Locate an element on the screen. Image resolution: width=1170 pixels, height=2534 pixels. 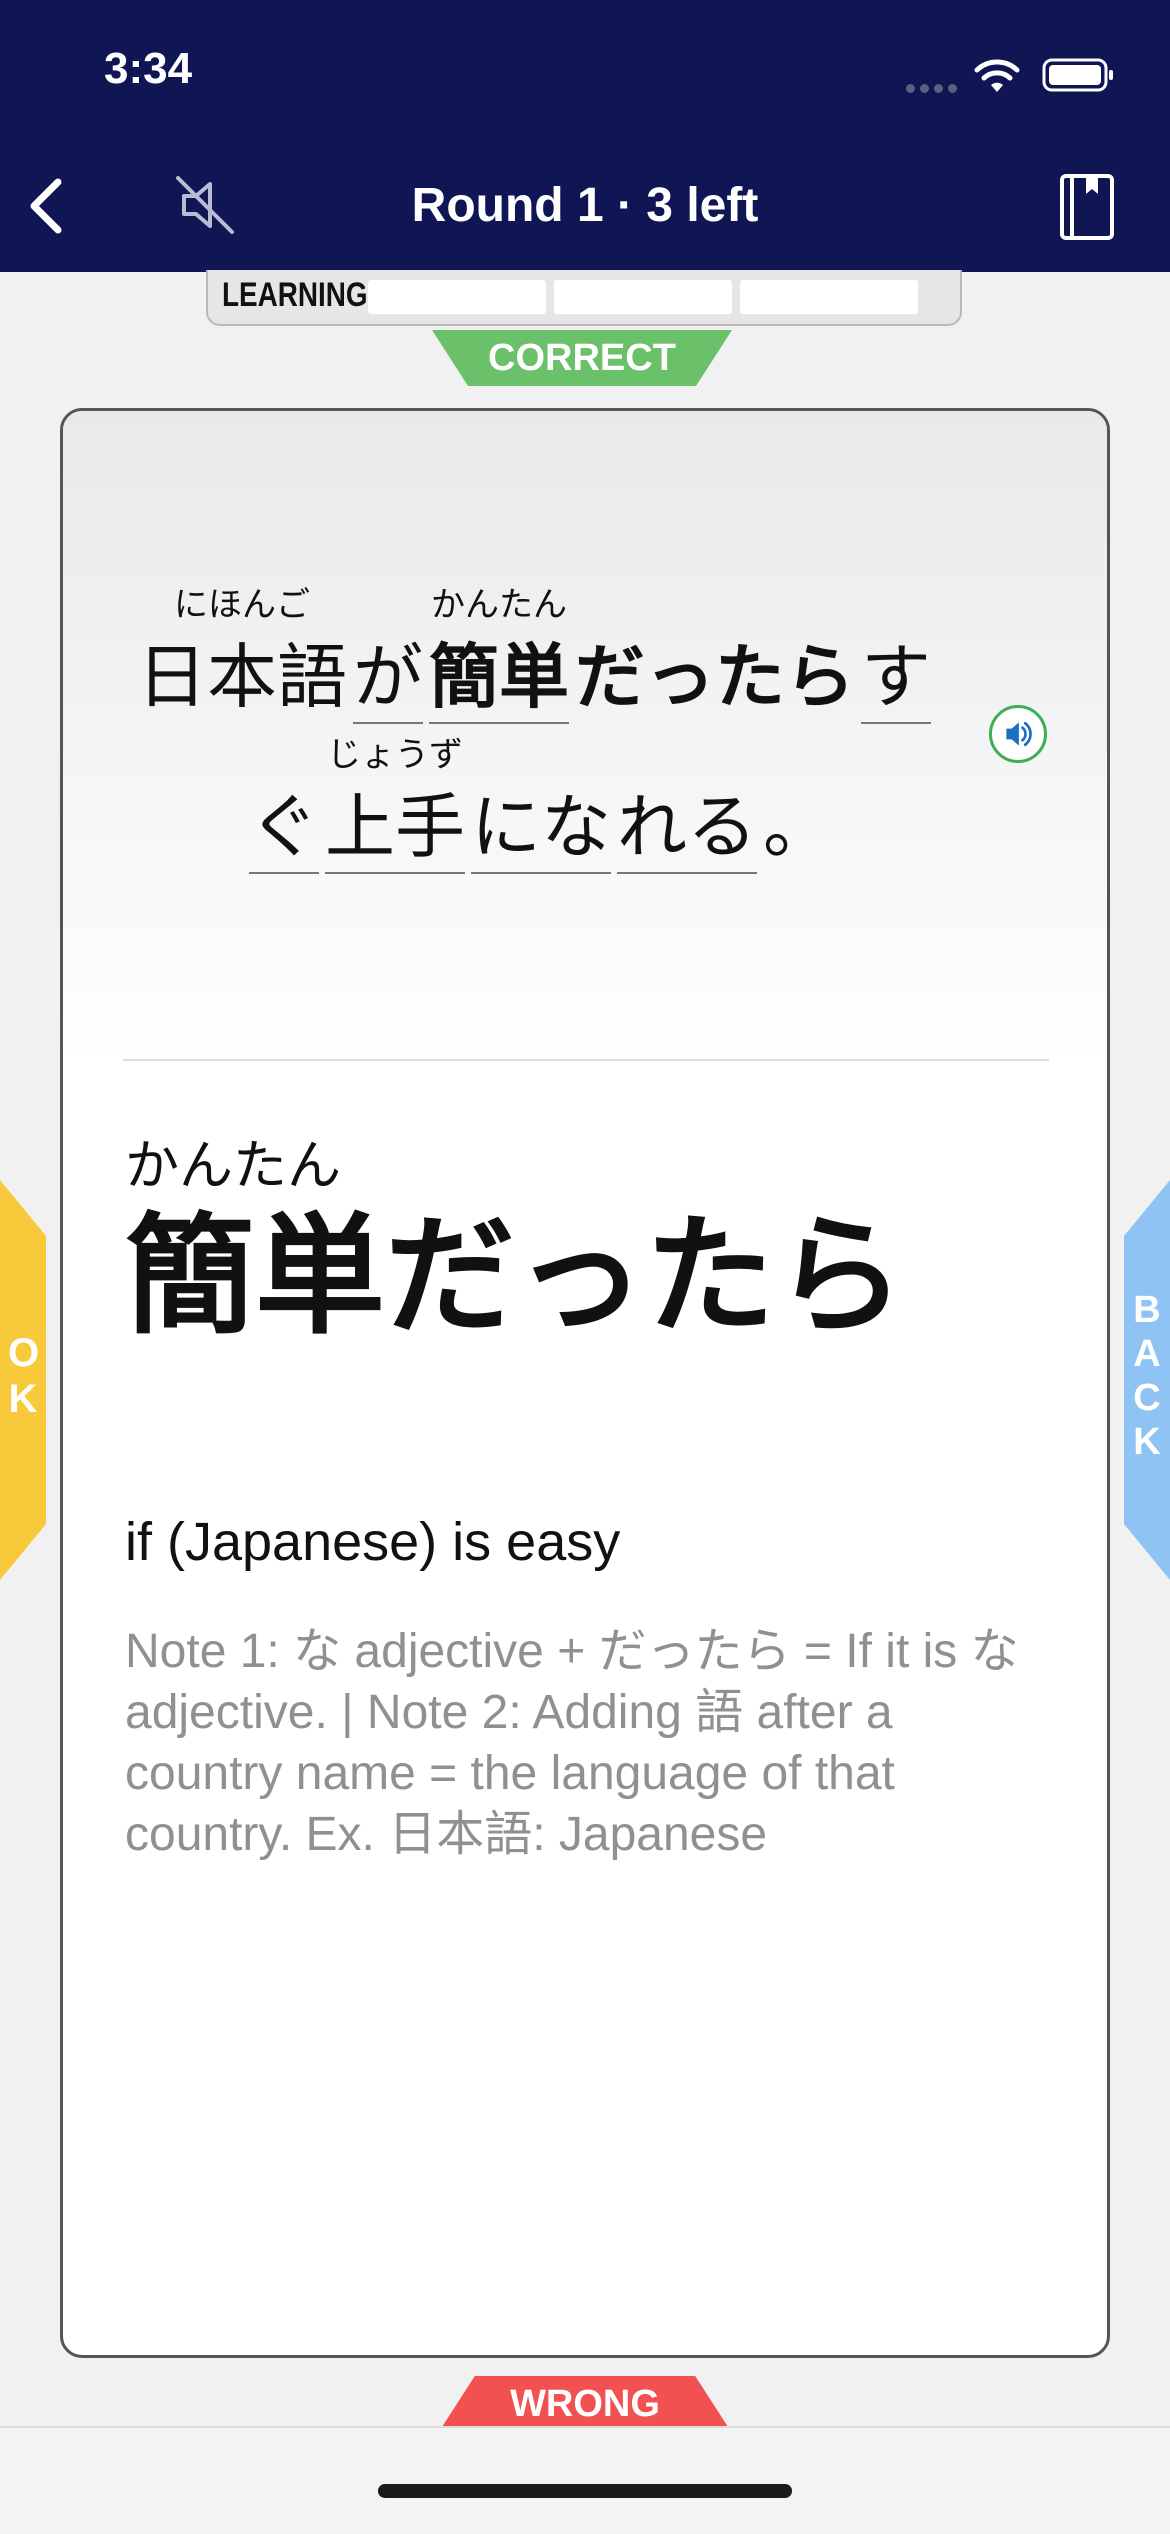
status-time: 3:34 is located at coordinates (148, 68).